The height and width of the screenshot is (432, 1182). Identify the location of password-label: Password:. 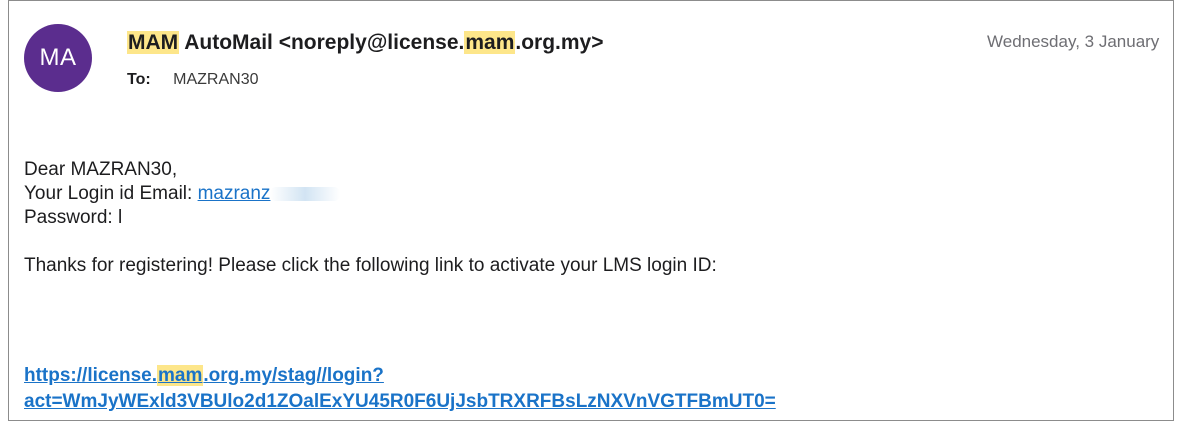
(71, 217).